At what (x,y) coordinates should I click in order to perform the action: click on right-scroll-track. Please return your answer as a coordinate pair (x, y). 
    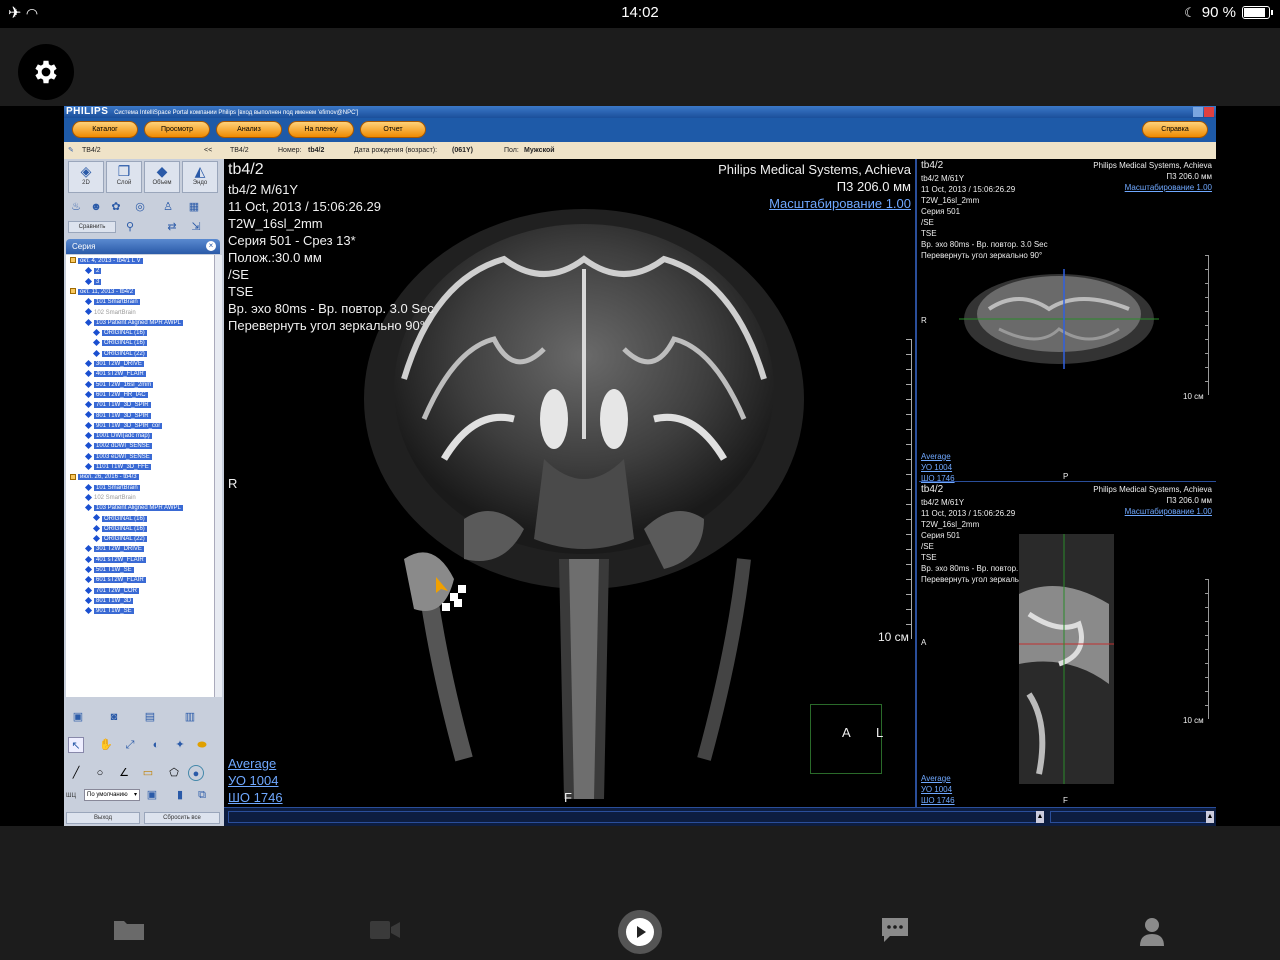
    Looking at the image, I should click on (1132, 817).